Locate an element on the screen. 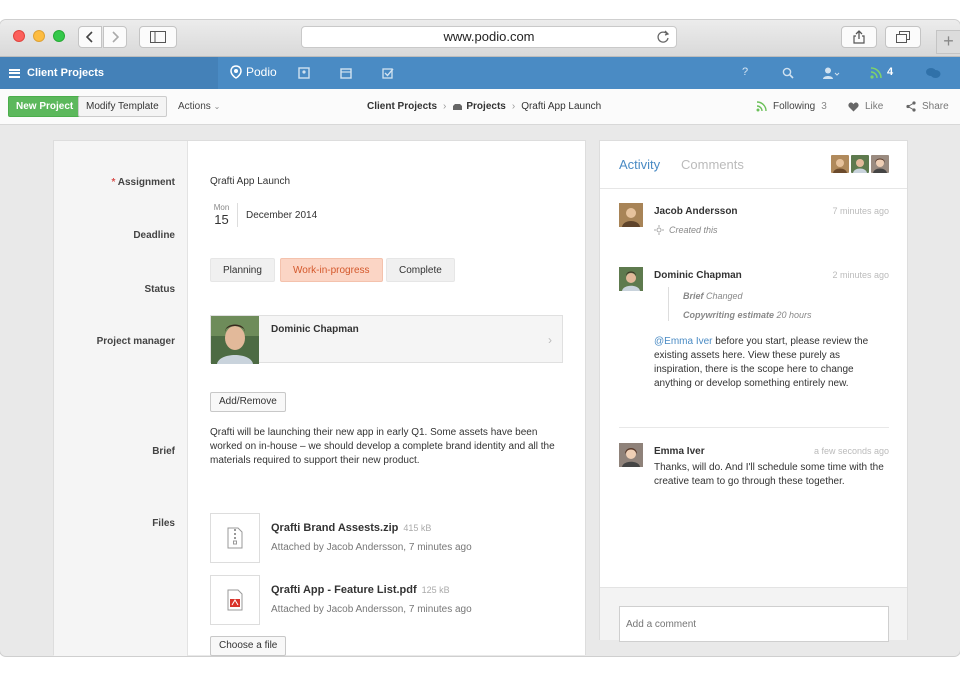 This screenshot has height=676, width=960. heart-icon is located at coordinates (853, 106).